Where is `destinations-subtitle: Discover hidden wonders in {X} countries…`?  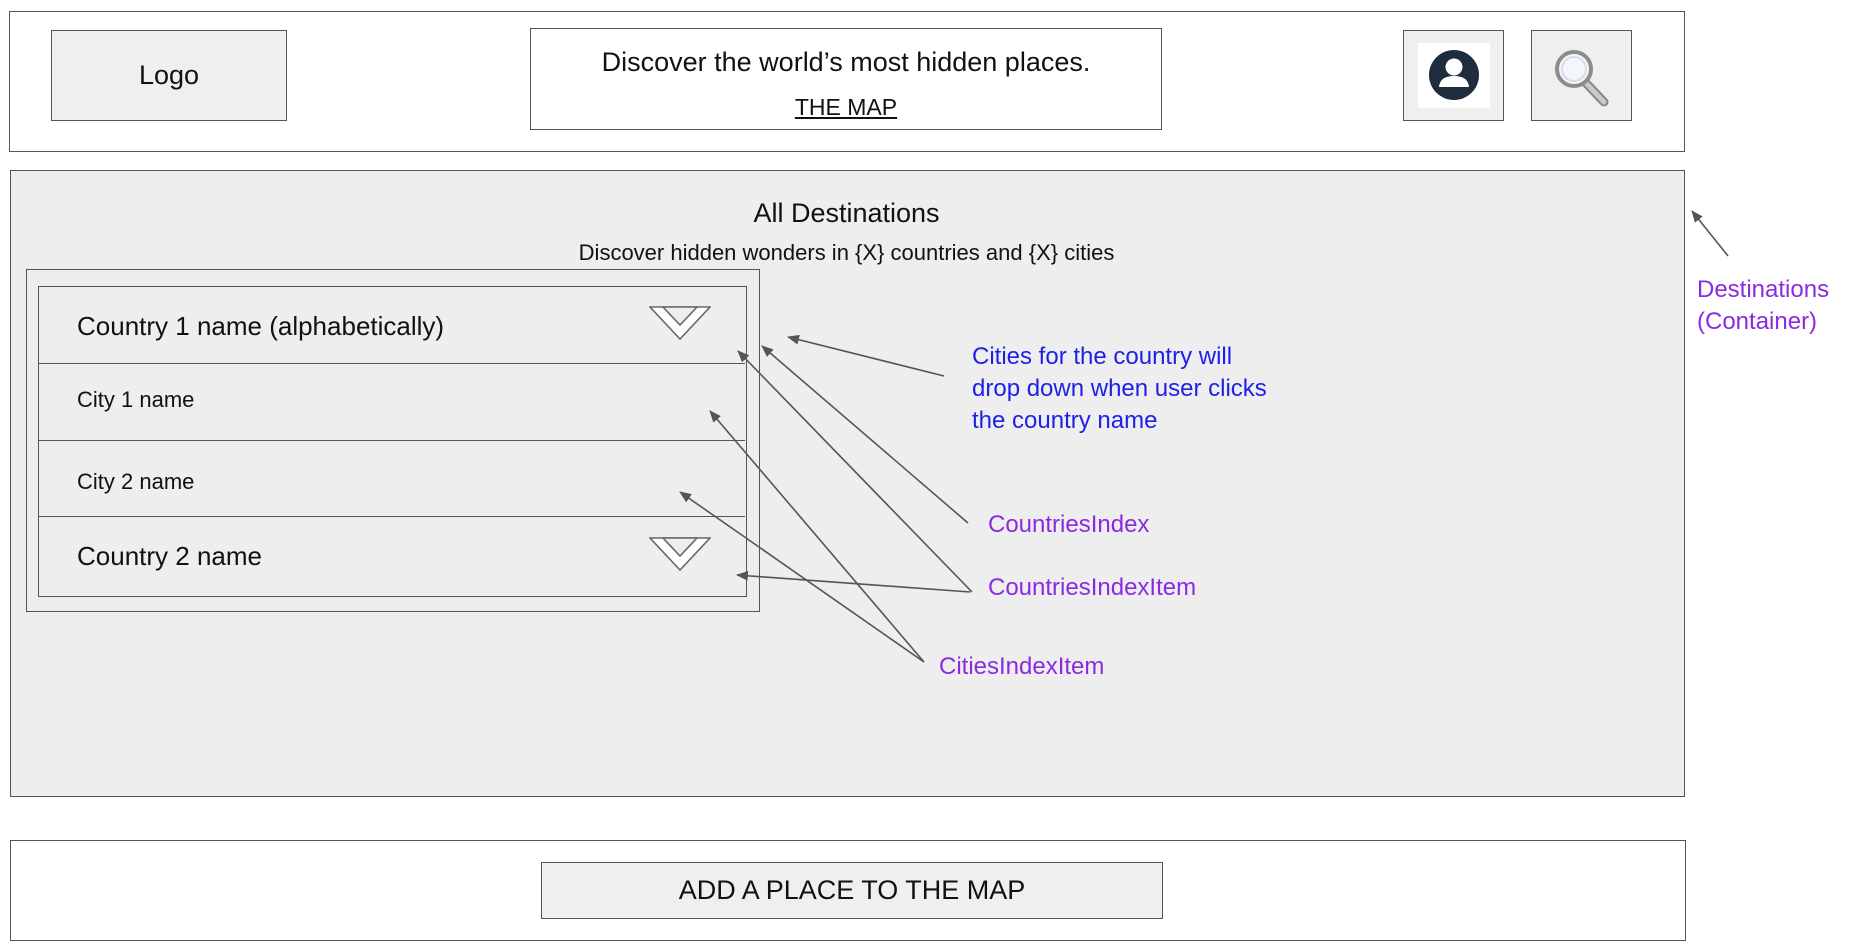 destinations-subtitle: Discover hidden wonders in {X} countries… is located at coordinates (846, 252).